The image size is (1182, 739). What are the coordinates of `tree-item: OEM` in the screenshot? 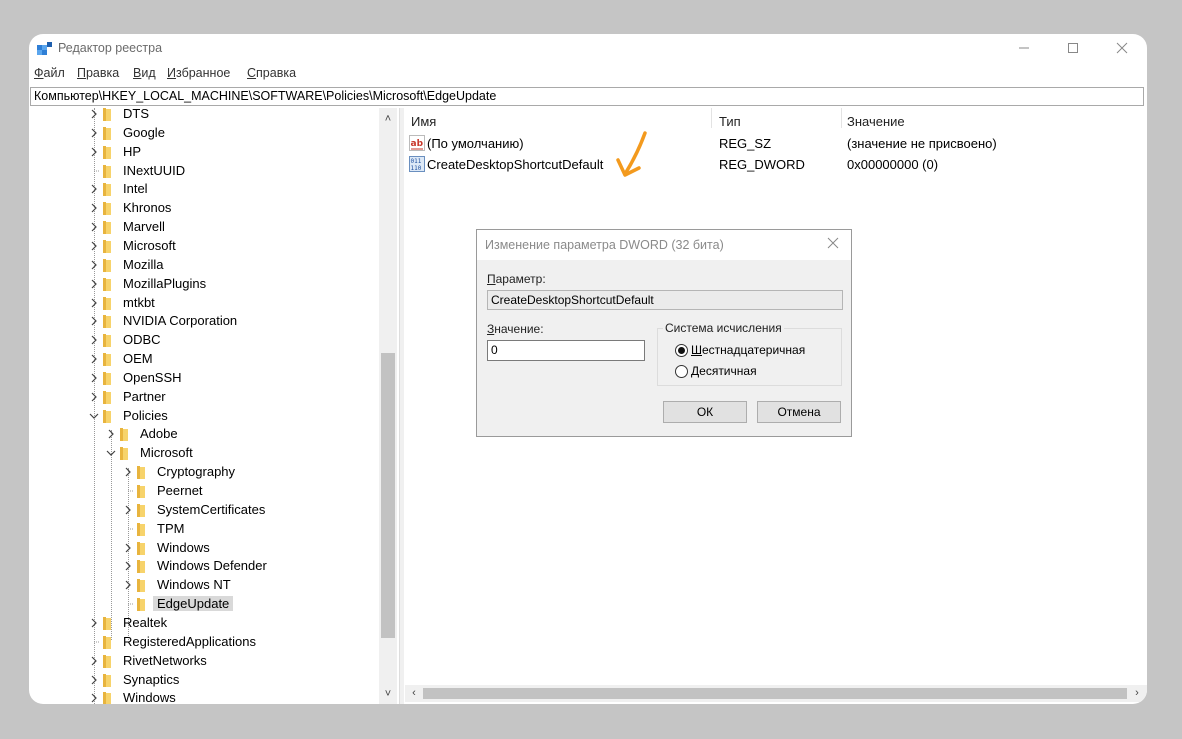 It's located at (209, 359).